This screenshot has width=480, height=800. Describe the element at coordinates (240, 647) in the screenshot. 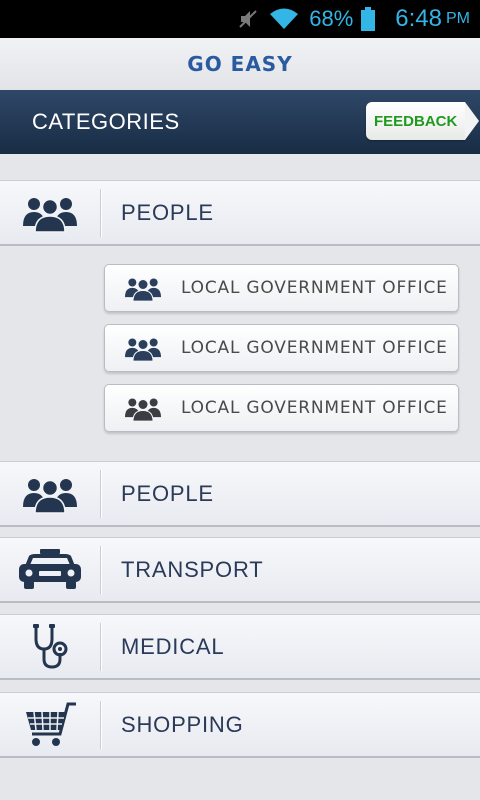

I see `category-medical: MEDICAL` at that location.